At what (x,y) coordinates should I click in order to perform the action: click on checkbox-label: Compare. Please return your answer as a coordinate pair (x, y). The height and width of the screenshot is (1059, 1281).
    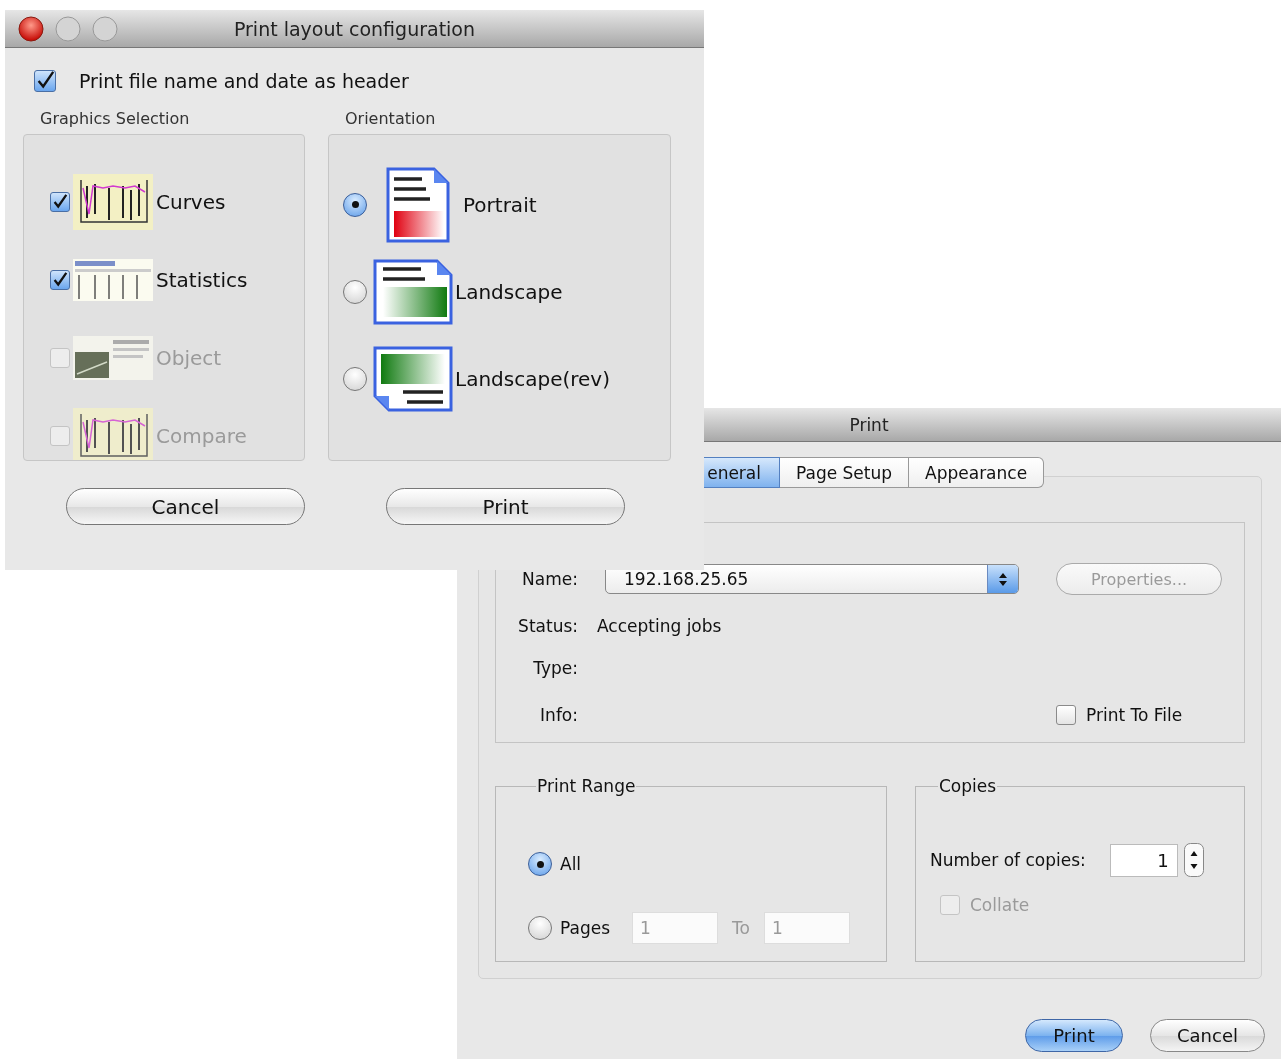
    Looking at the image, I should click on (201, 436).